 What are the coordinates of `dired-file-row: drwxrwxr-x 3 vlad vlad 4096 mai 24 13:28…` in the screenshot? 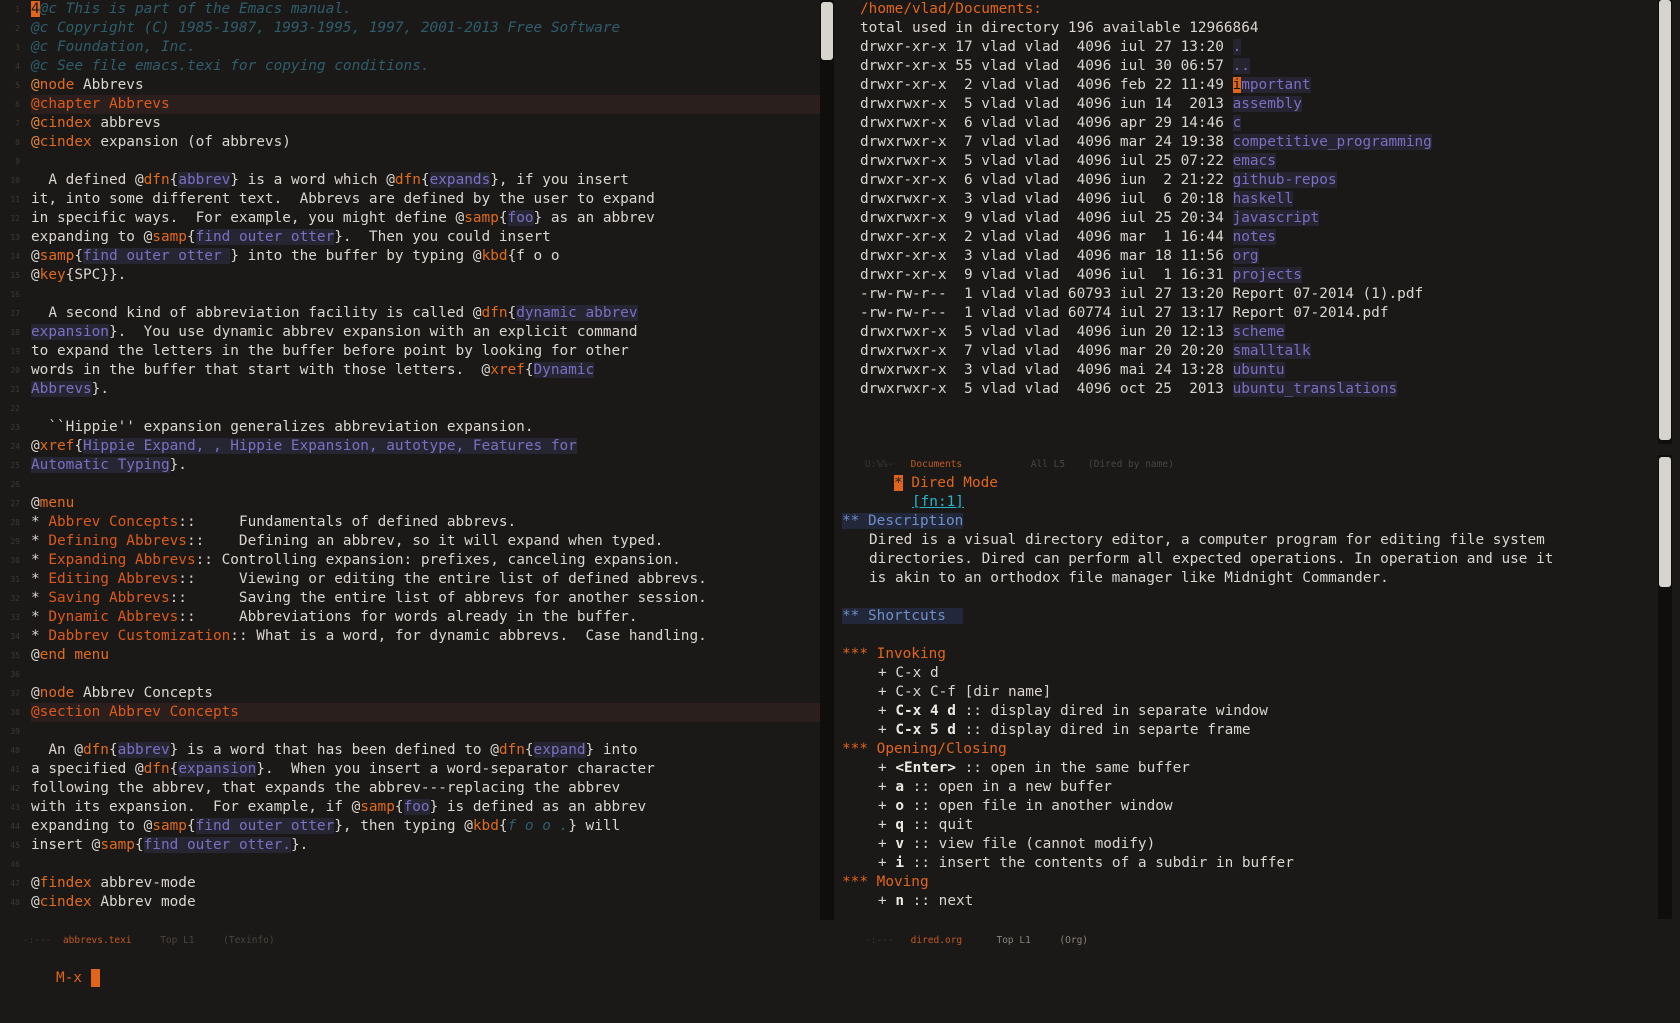 It's located at (1249, 370).